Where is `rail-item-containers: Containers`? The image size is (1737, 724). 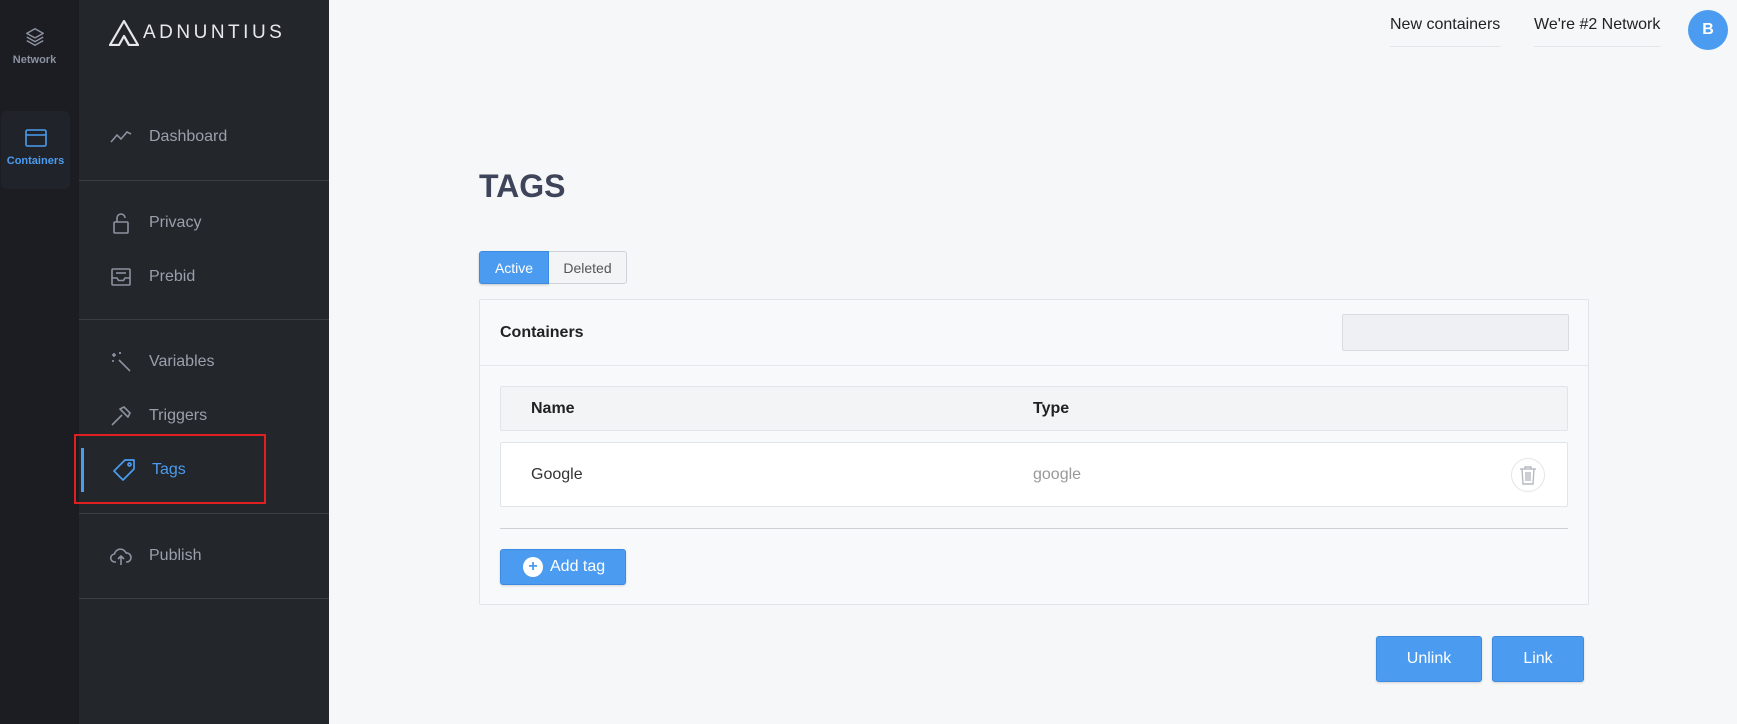 rail-item-containers: Containers is located at coordinates (35, 150).